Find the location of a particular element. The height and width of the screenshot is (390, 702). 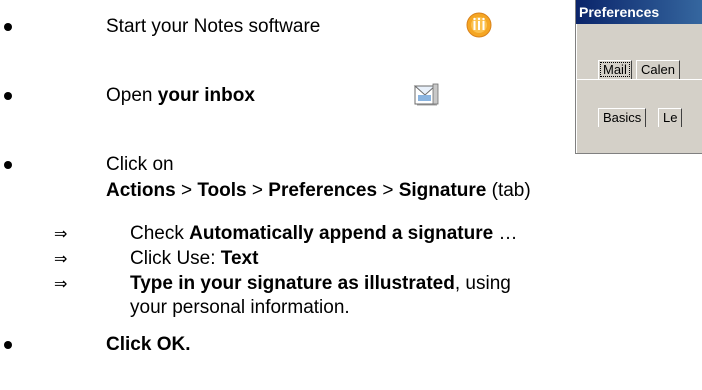

substep-bold: Type in your signature as illustrated is located at coordinates (292, 283).